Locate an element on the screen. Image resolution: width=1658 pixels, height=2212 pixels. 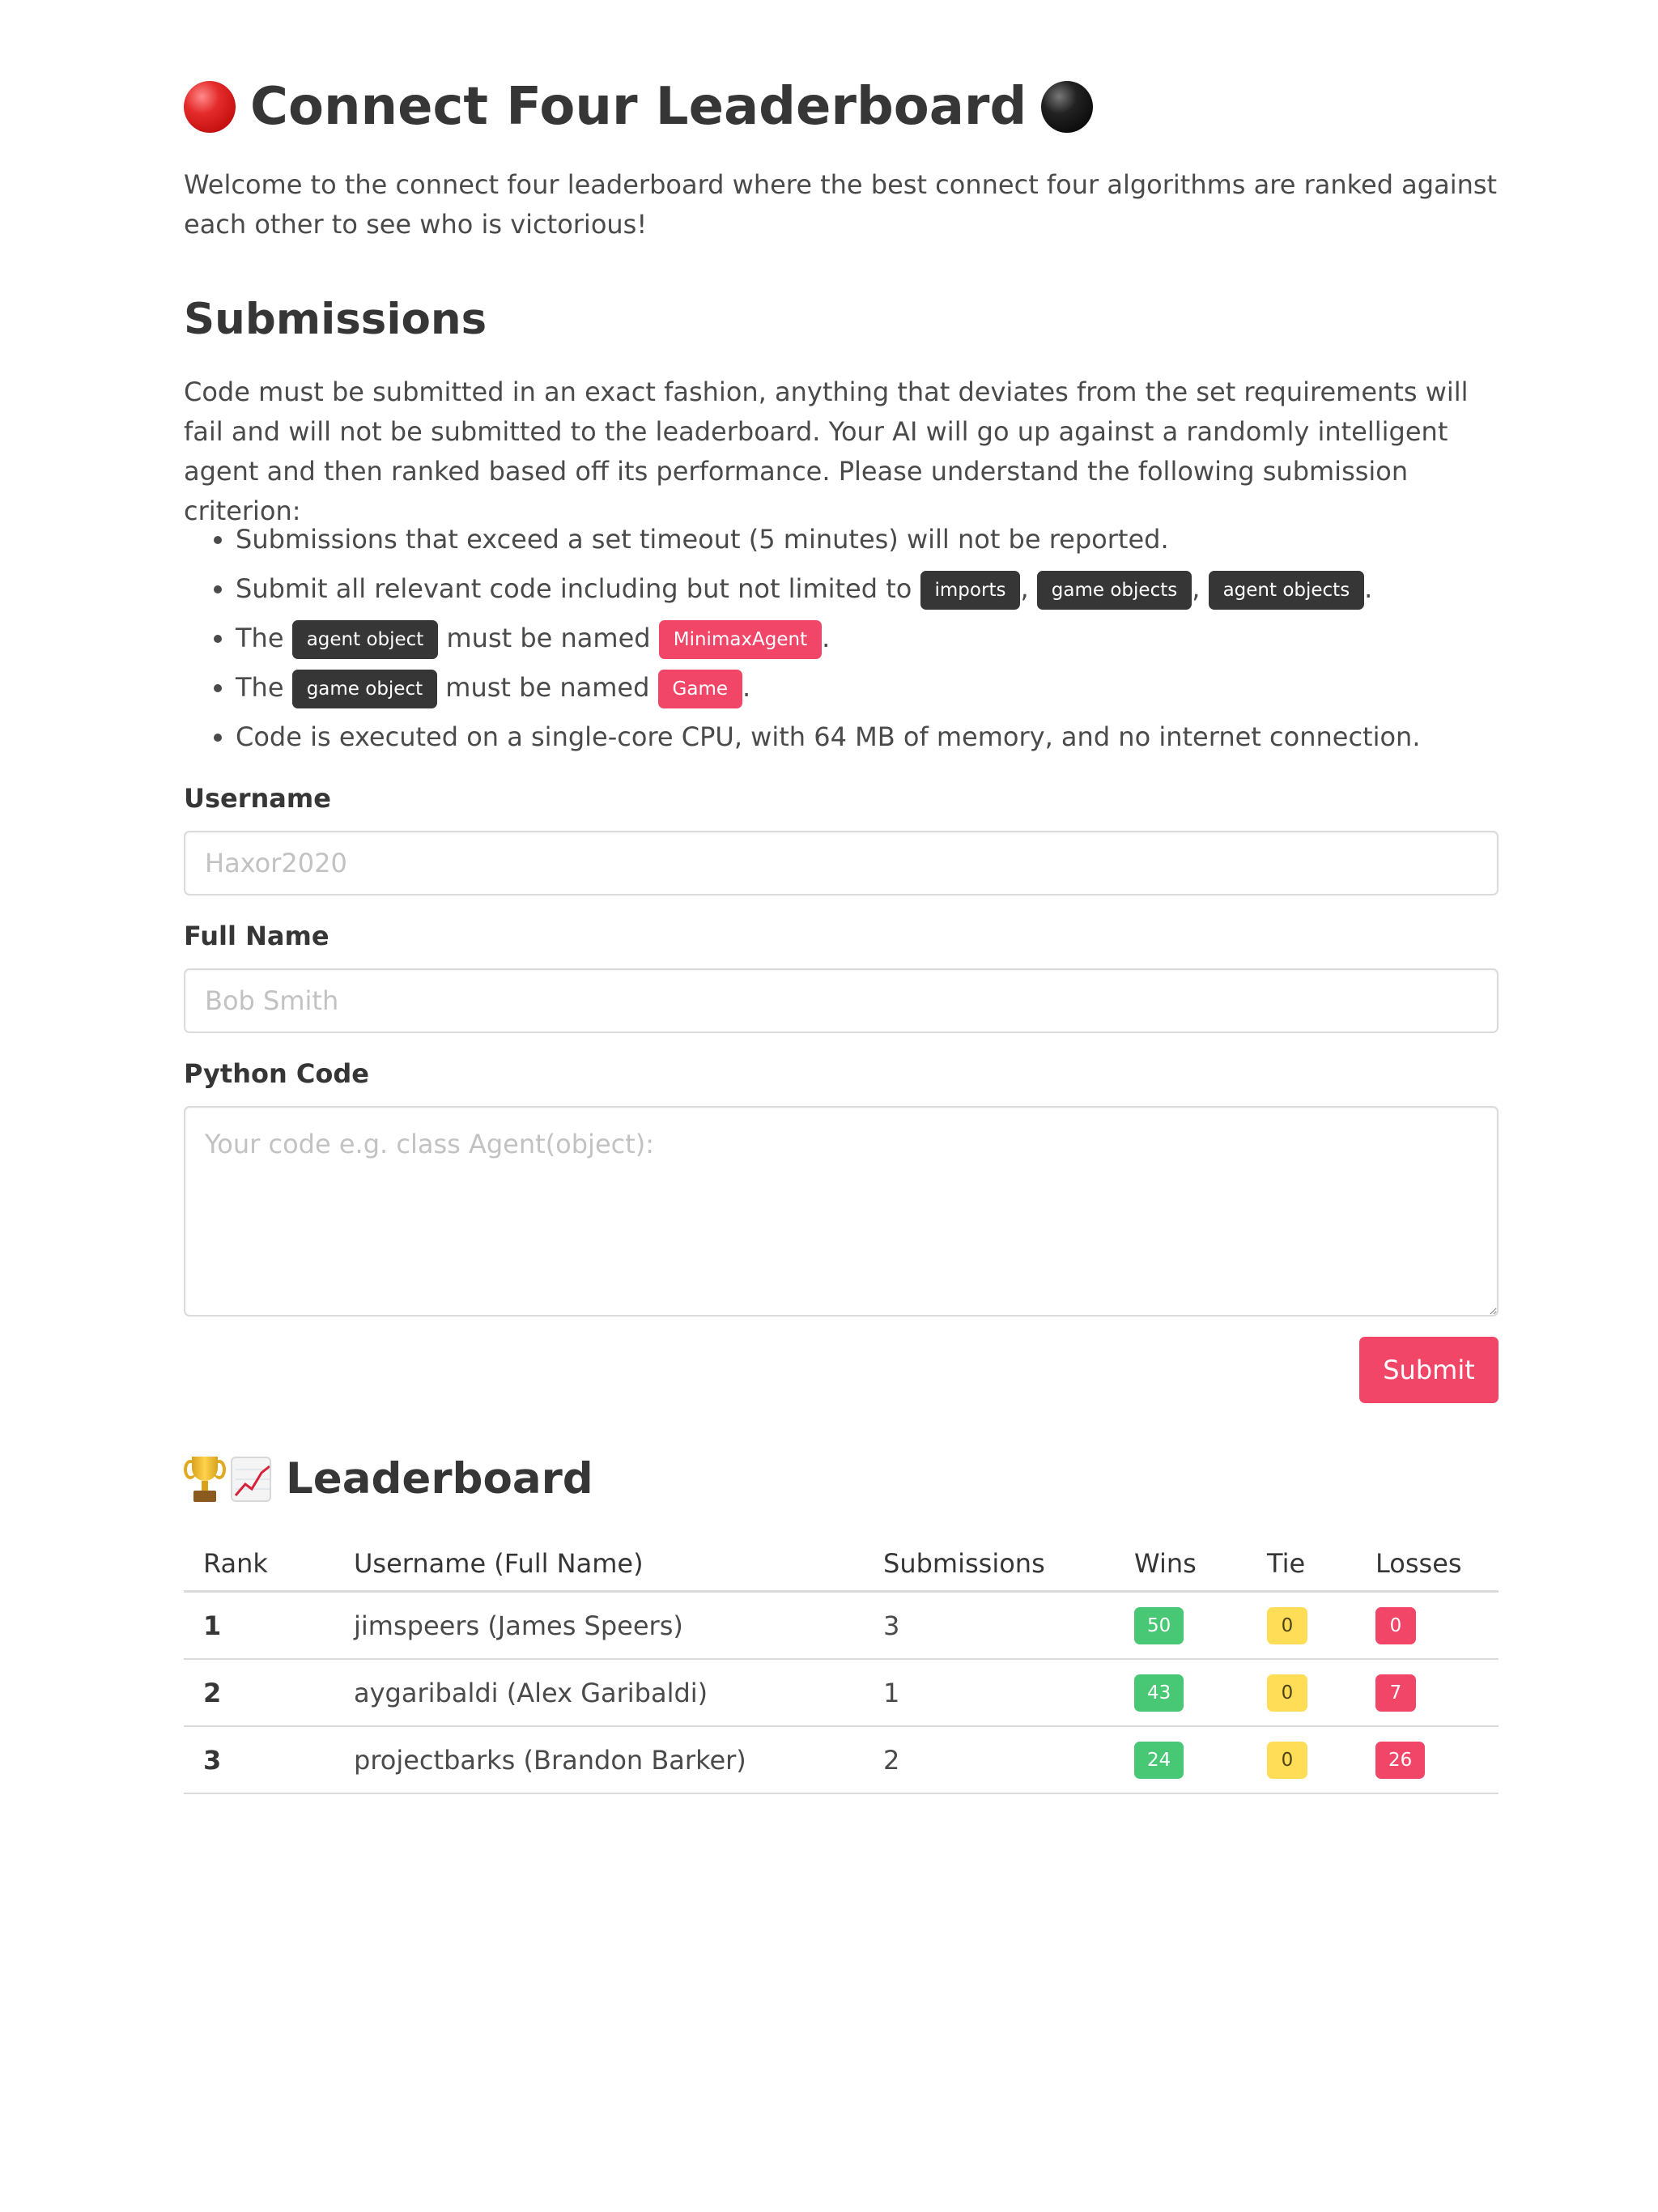
username-cell: jimspeers (James Speers) is located at coordinates (599, 1625).